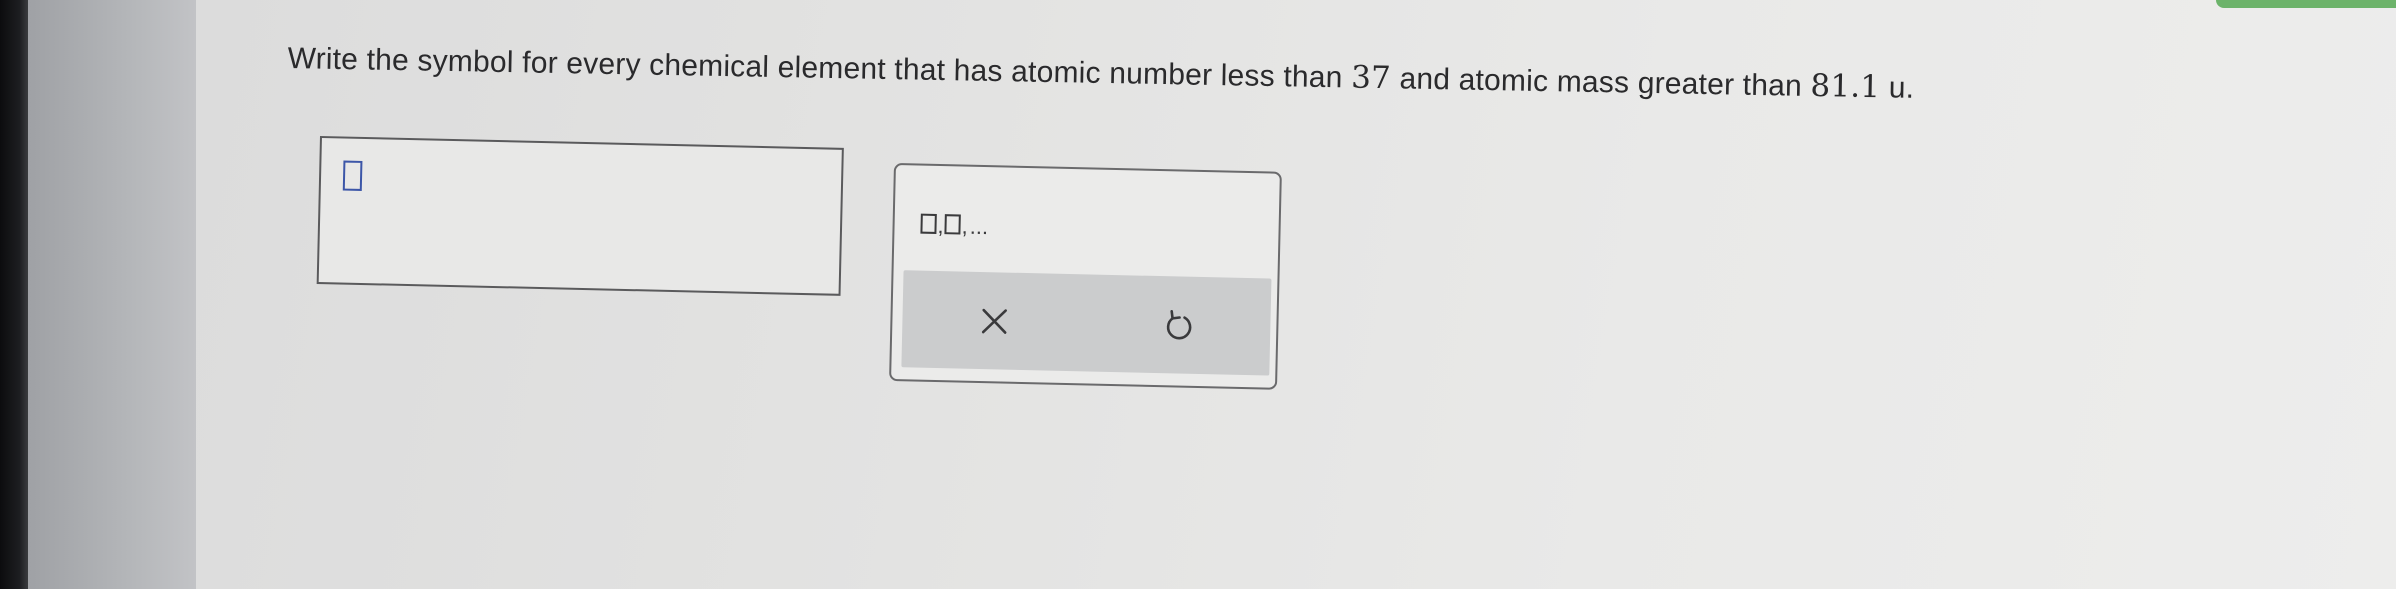 The image size is (2396, 589). Describe the element at coordinates (1897, 88) in the screenshot. I see `mass-unit: u` at that location.